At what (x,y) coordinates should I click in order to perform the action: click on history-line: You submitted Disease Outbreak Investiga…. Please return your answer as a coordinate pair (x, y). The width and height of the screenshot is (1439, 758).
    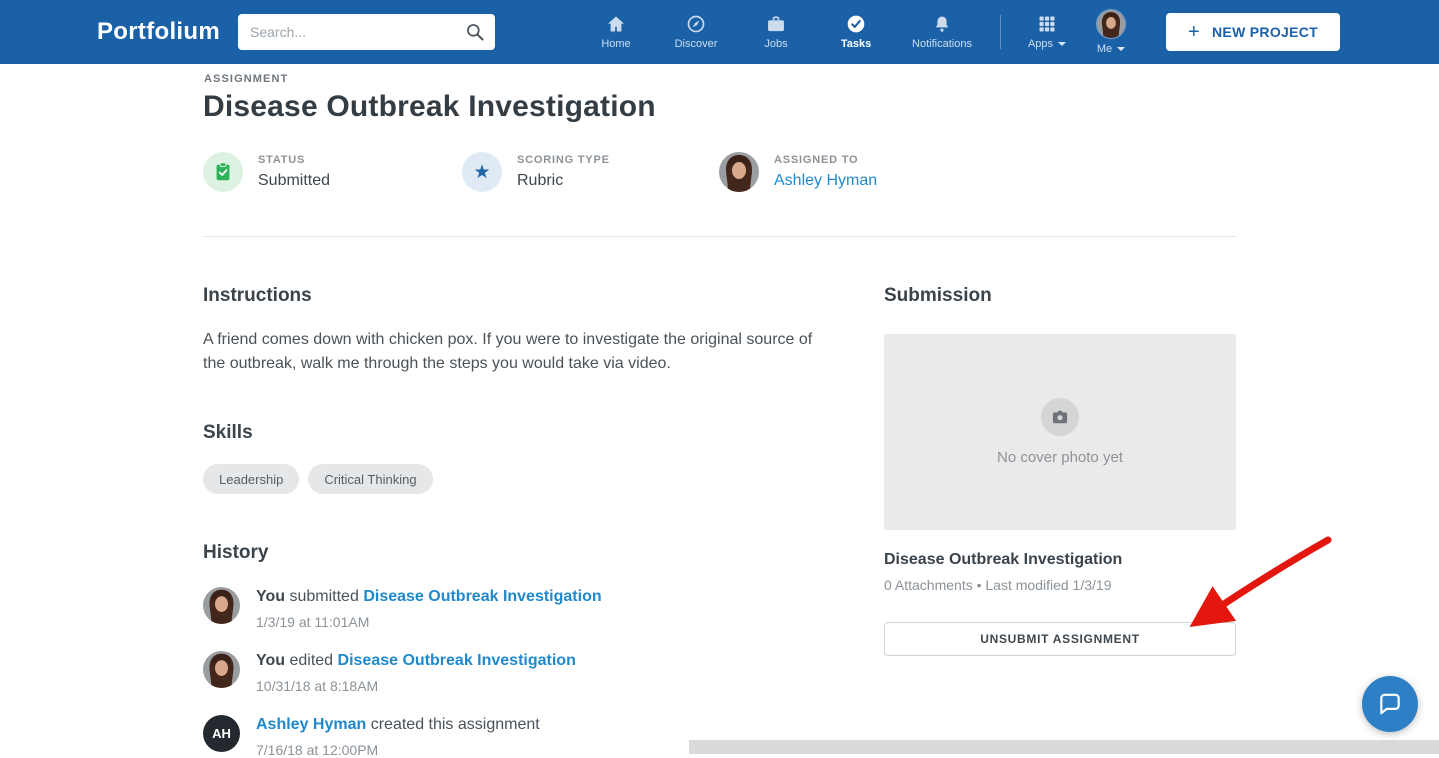
    Looking at the image, I should click on (429, 597).